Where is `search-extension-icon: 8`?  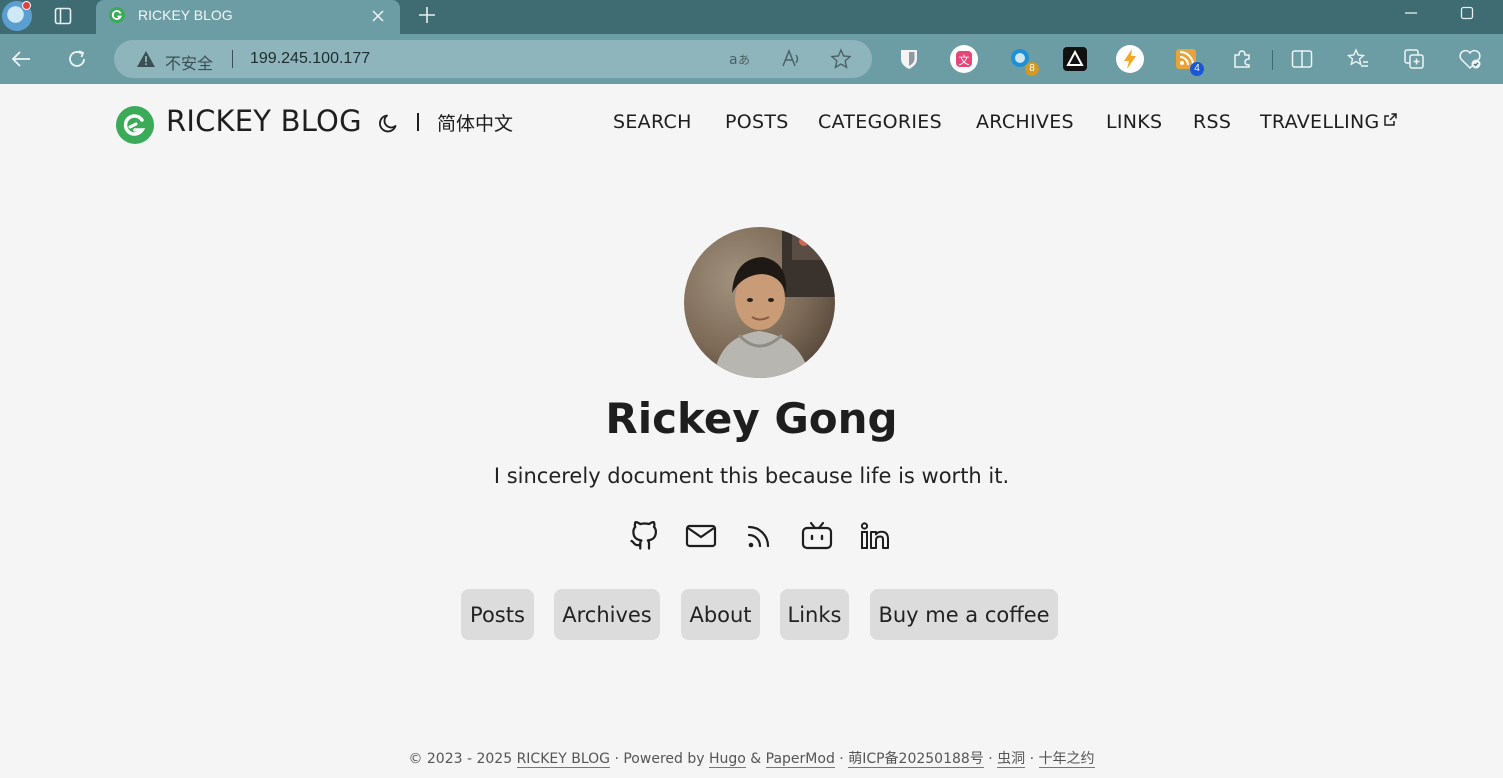 search-extension-icon: 8 is located at coordinates (1022, 60).